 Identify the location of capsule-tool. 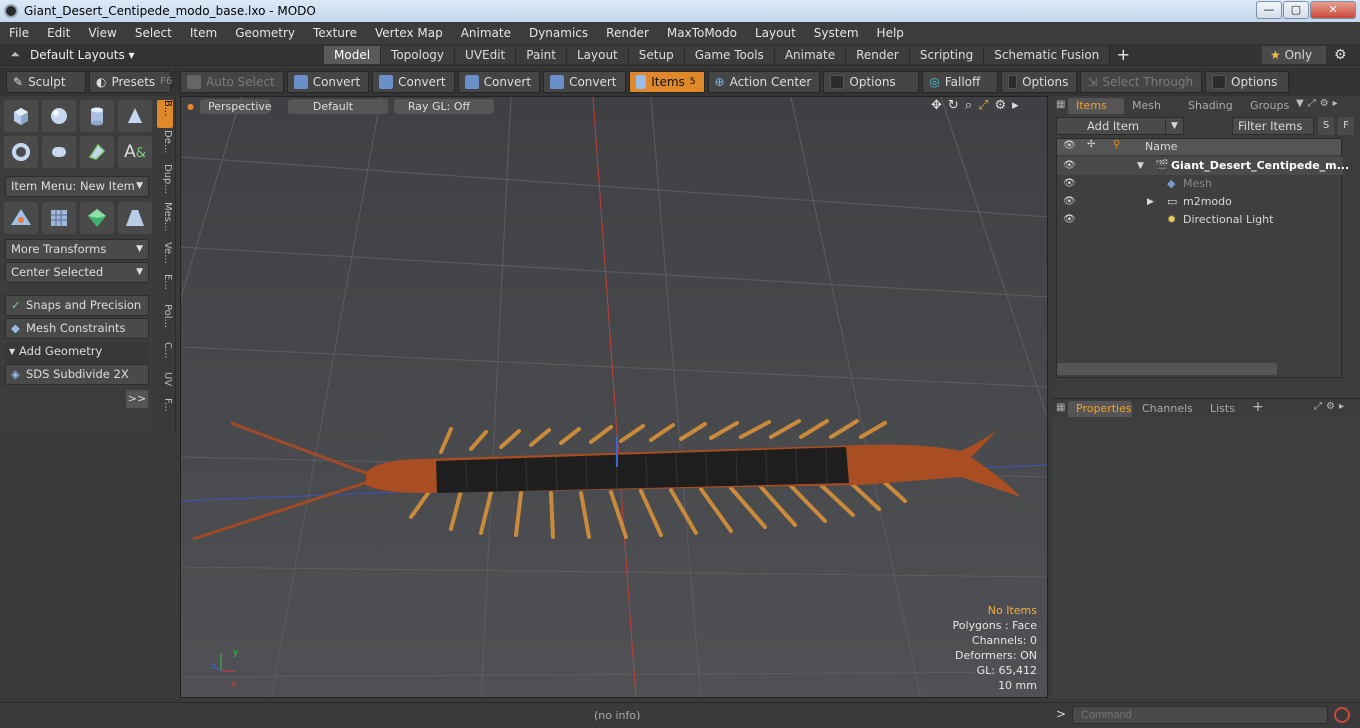
(59, 152).